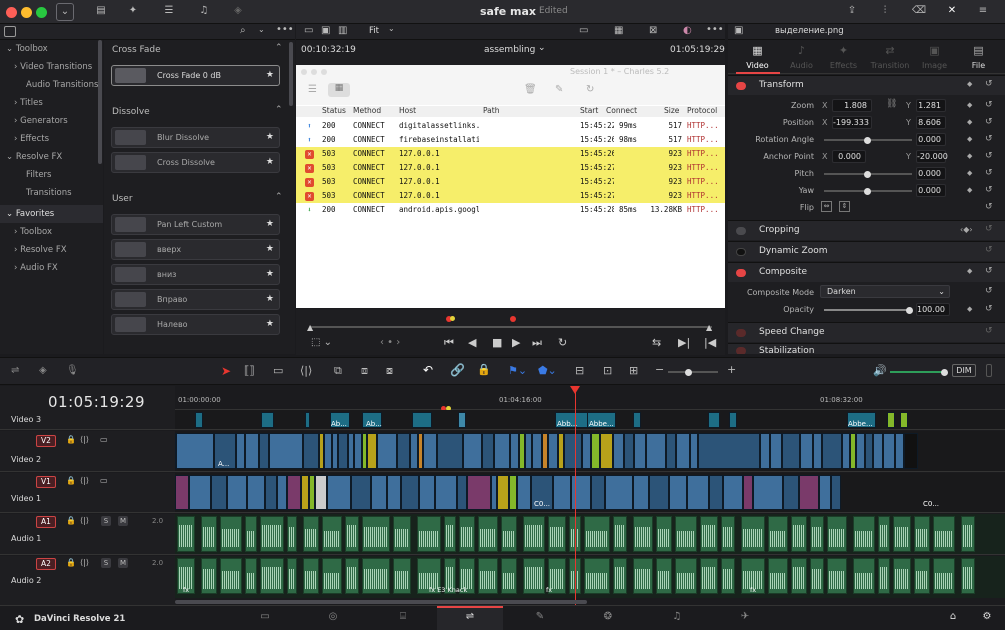 The height and width of the screenshot is (630, 1005). Describe the element at coordinates (72, 370) in the screenshot. I see `mic-icon: 🎙` at that location.